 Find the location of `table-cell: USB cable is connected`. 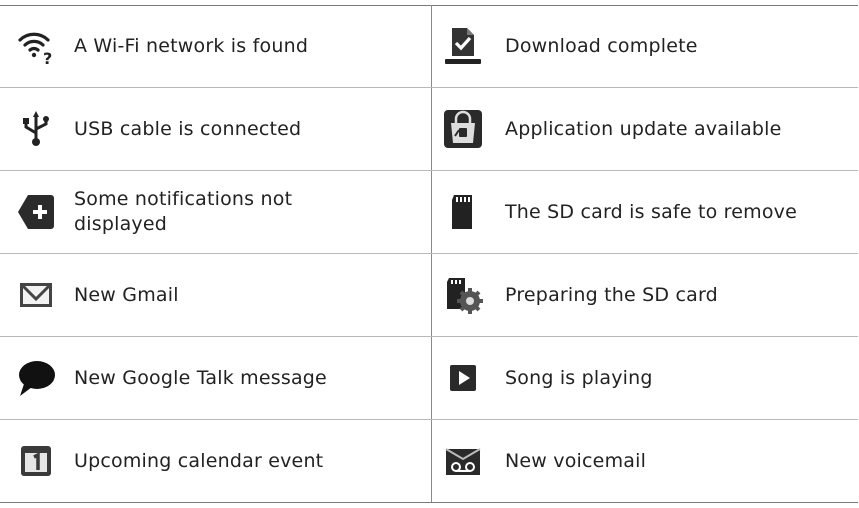

table-cell: USB cable is connected is located at coordinates (215, 129).